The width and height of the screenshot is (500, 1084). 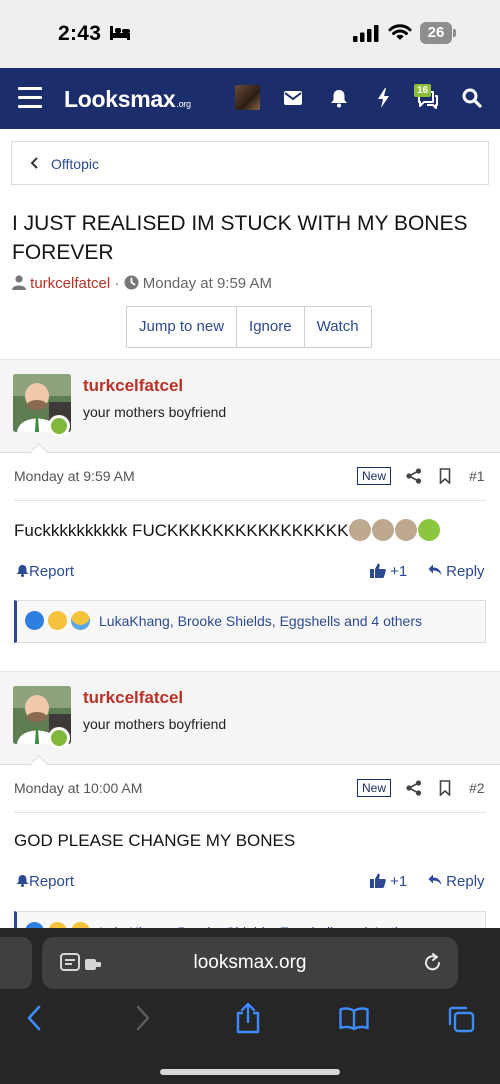 I want to click on user-avatar, so click(x=247, y=97).